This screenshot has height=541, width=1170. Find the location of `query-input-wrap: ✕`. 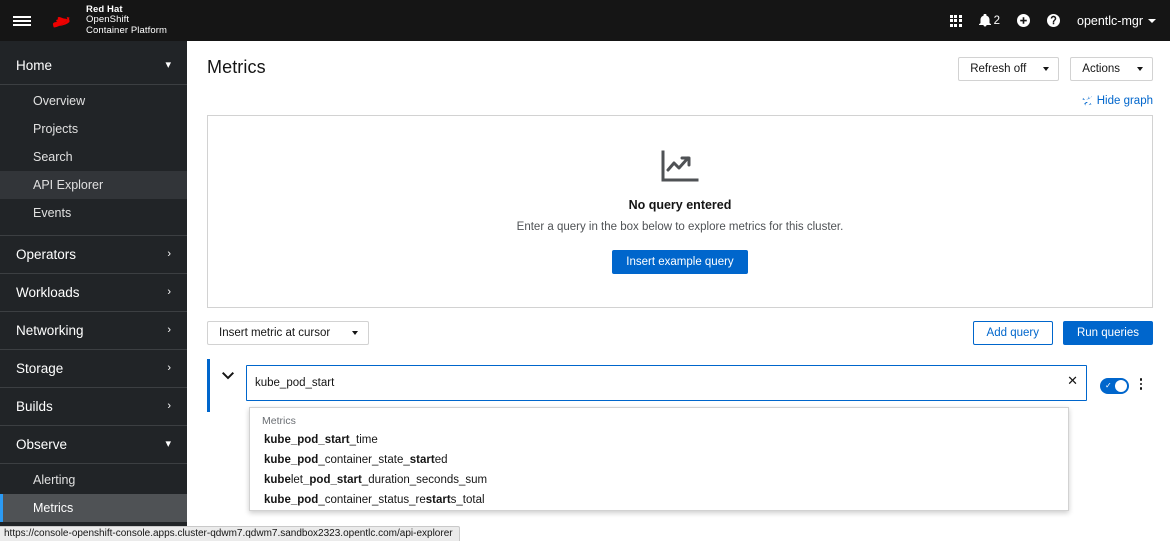

query-input-wrap: ✕ is located at coordinates (666, 385).